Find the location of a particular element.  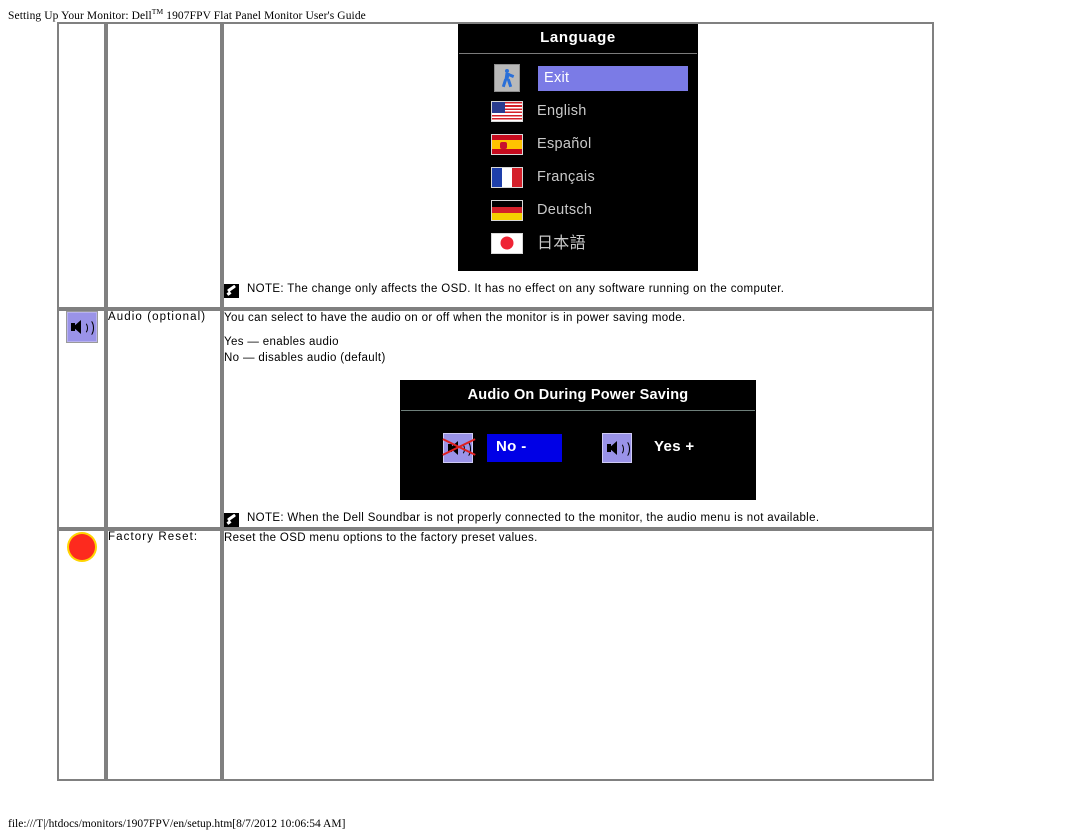

speaker-muted-icon is located at coordinates (458, 447).